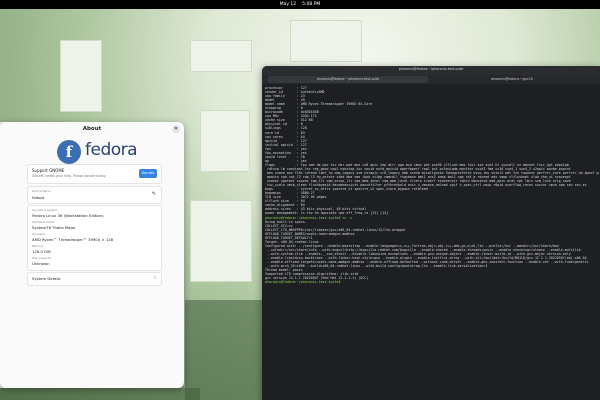 This screenshot has height=400, width=600. Describe the element at coordinates (92, 129) in the screenshot. I see `about-title: About` at that location.